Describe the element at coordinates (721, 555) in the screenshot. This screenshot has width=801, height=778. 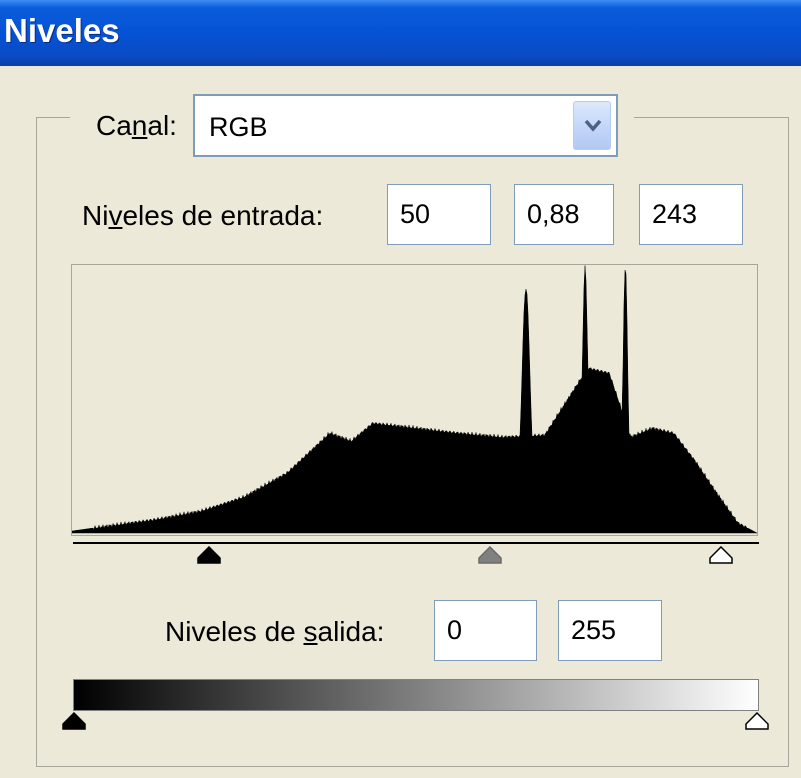
I see `input-white-slider` at that location.